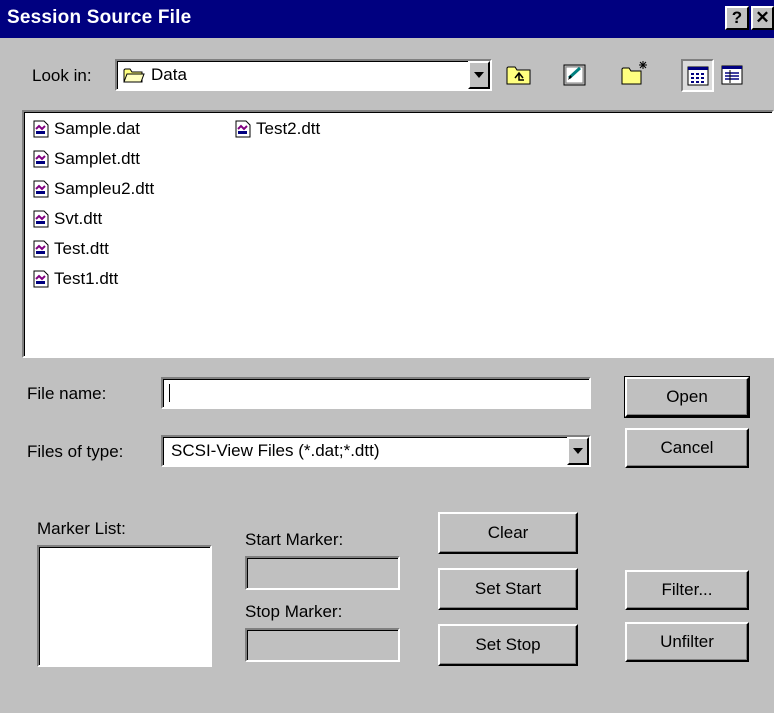 The width and height of the screenshot is (774, 713). I want to click on start-marker-field, so click(322, 573).